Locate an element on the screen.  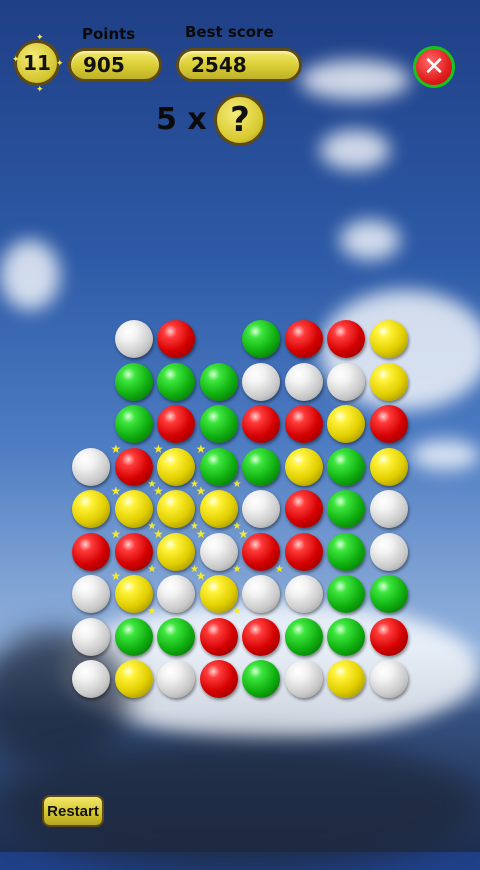
restart-button: Restart is located at coordinates (73, 811).